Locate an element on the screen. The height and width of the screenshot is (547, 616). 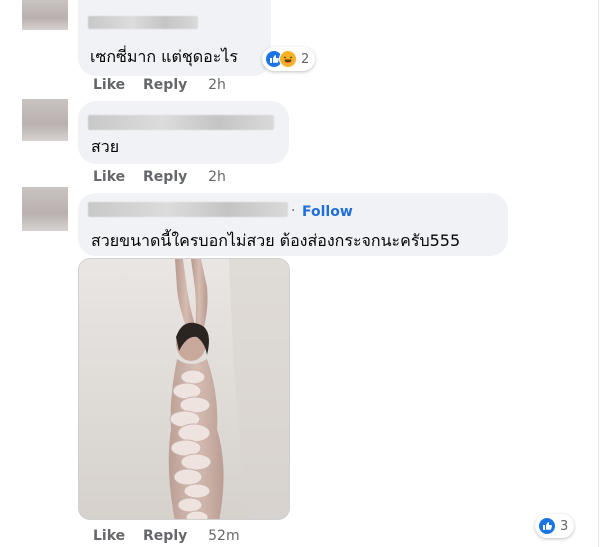
comment-text: สวย is located at coordinates (105, 146).